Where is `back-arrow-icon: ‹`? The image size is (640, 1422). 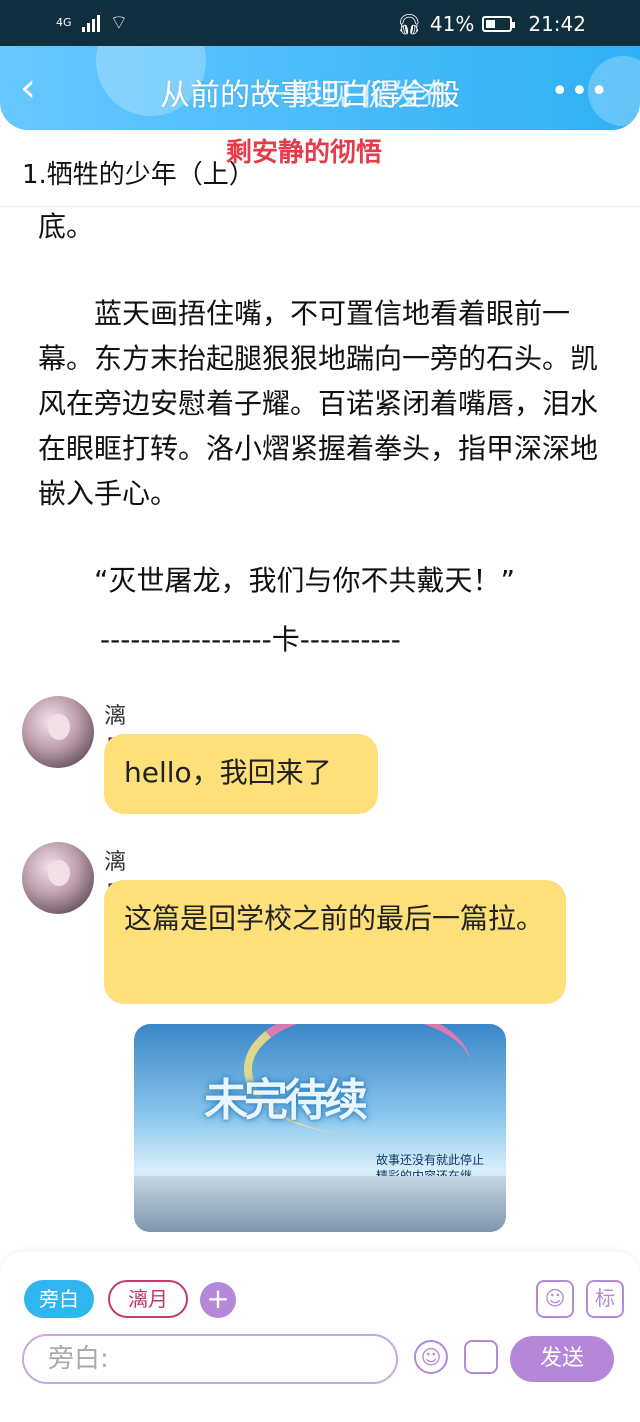 back-arrow-icon: ‹ is located at coordinates (28, 88).